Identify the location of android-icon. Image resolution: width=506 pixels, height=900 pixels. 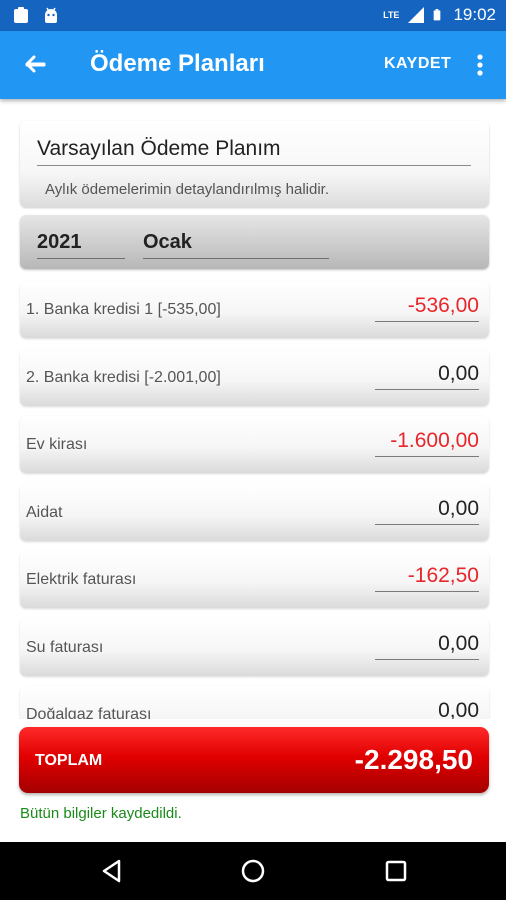
(51, 15).